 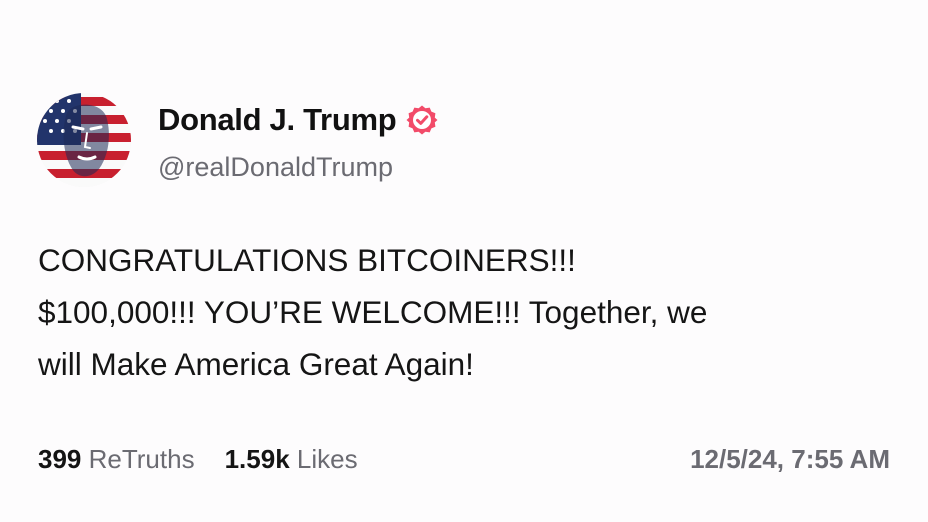 What do you see at coordinates (422, 120) in the screenshot?
I see `verified-badge-icon` at bounding box center [422, 120].